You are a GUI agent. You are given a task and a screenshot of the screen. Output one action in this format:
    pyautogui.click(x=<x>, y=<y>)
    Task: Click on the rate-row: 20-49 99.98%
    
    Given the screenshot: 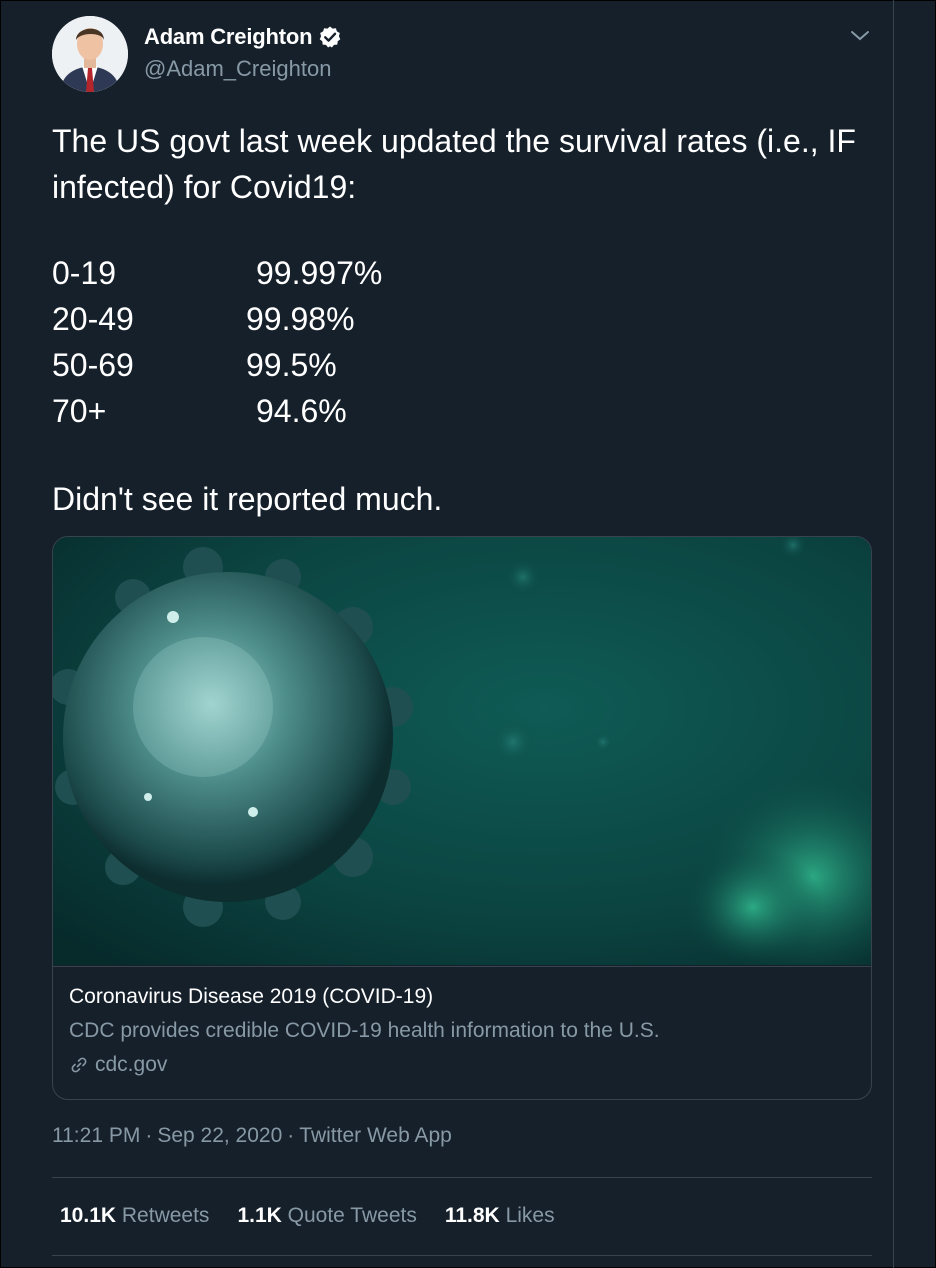 What is the action you would take?
    pyautogui.click(x=302, y=319)
    